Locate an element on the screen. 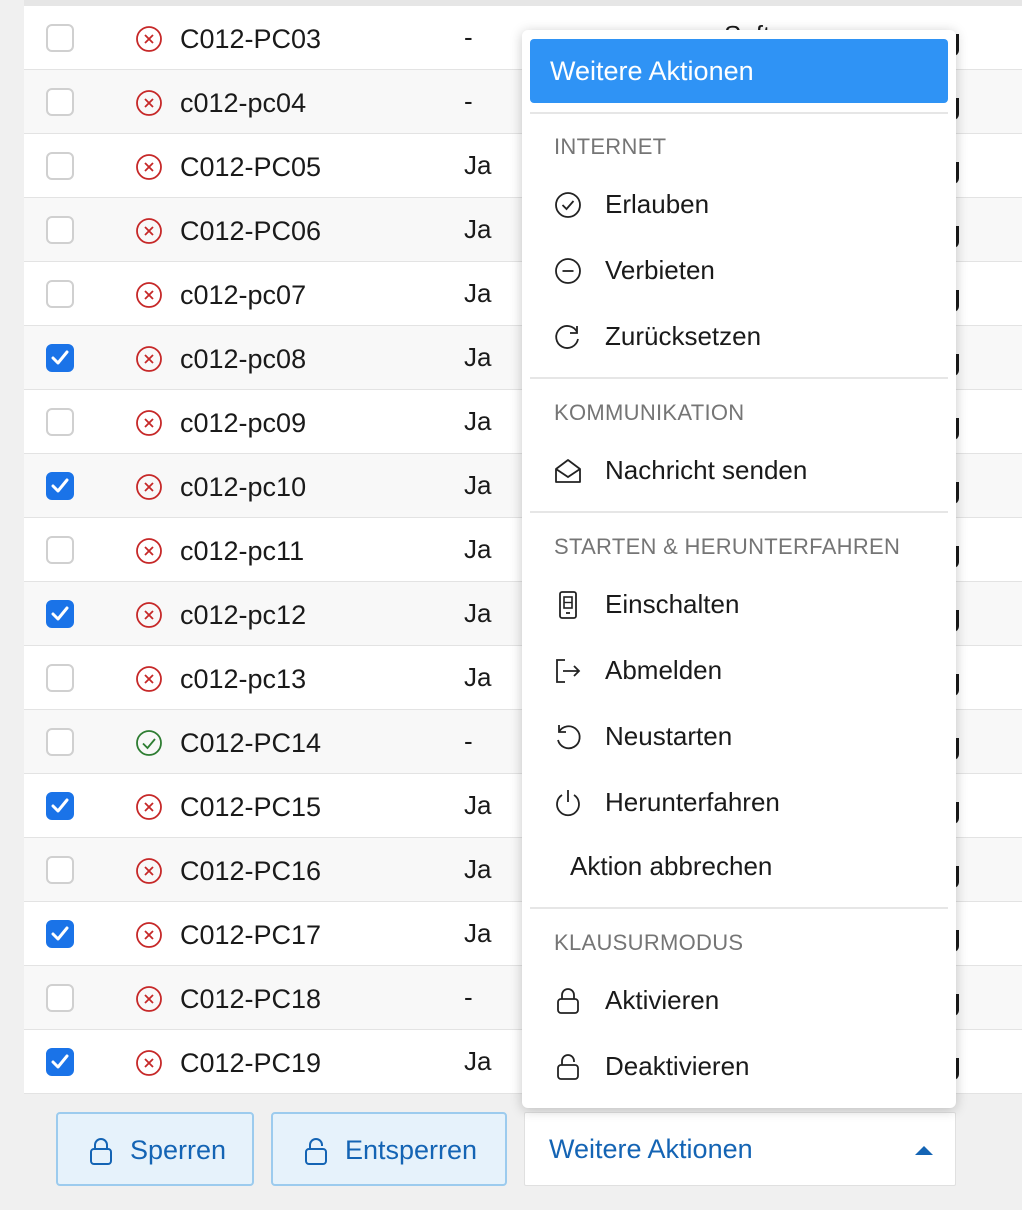 Image resolution: width=1022 pixels, height=1210 pixels. minus-circle-icon is located at coordinates (568, 271).